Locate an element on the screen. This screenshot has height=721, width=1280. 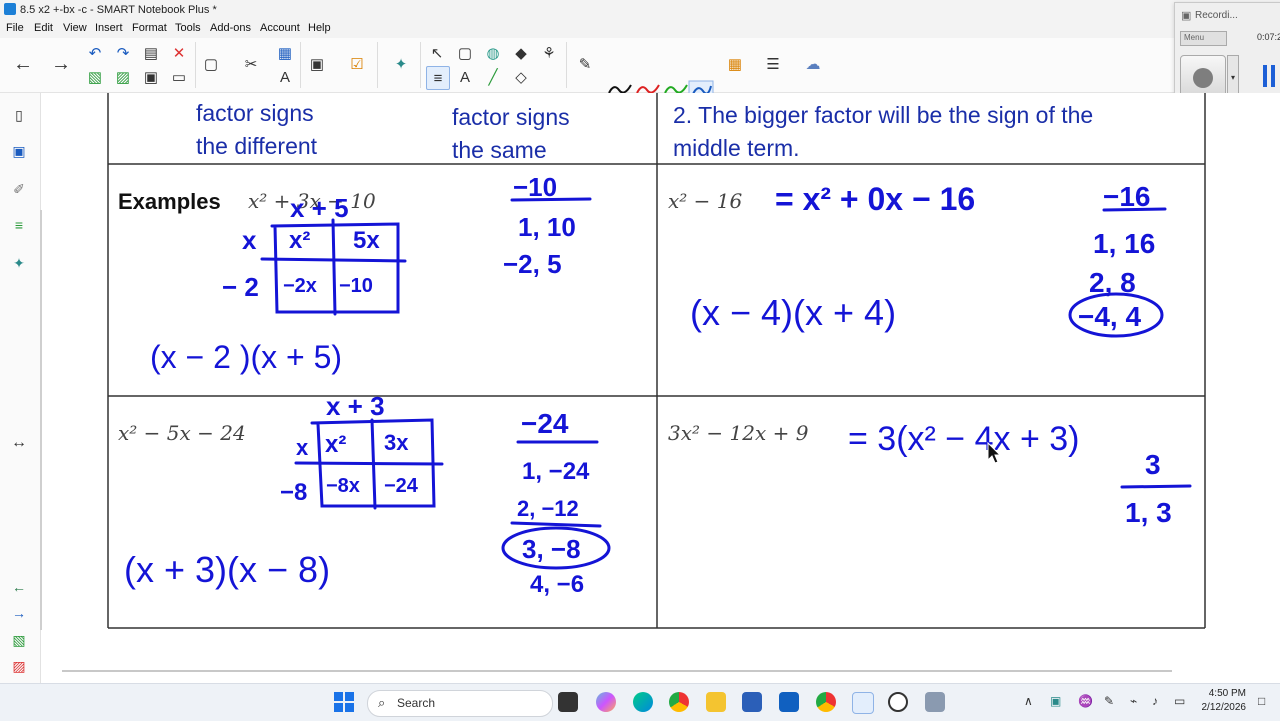
menu-edit: Edit is located at coordinates (43, 28).